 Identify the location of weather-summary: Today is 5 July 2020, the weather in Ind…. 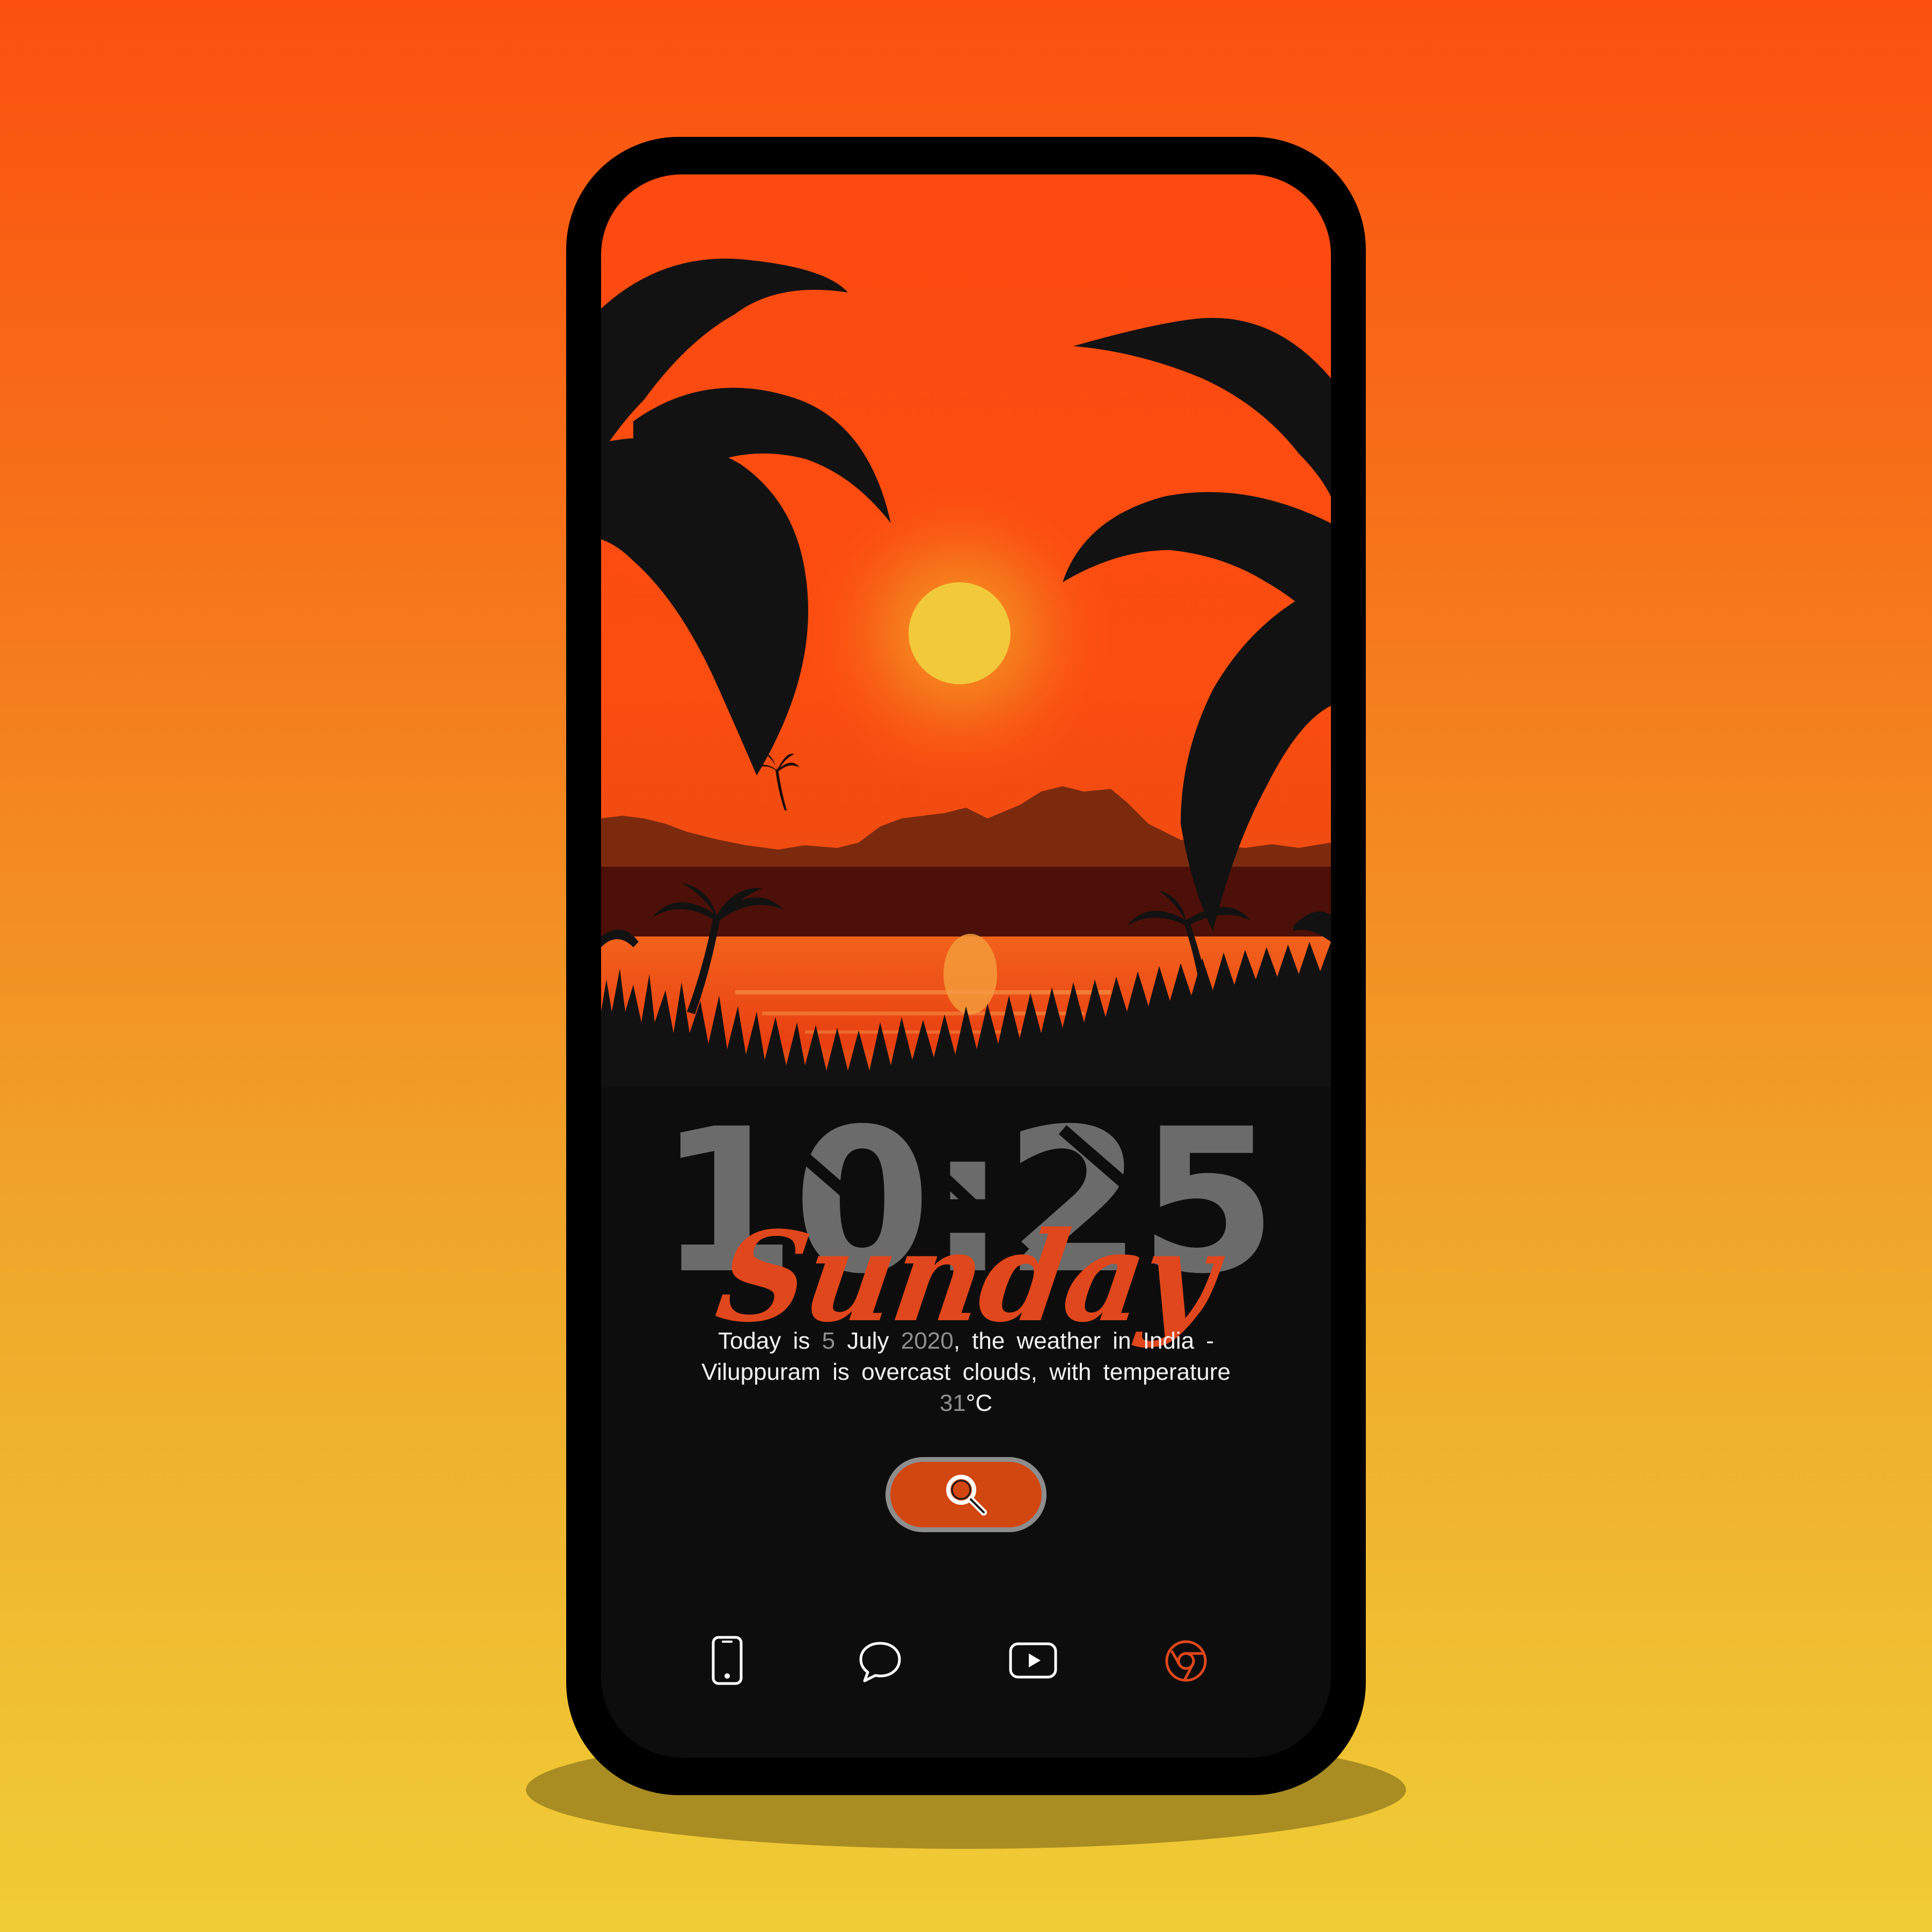
(966, 1372).